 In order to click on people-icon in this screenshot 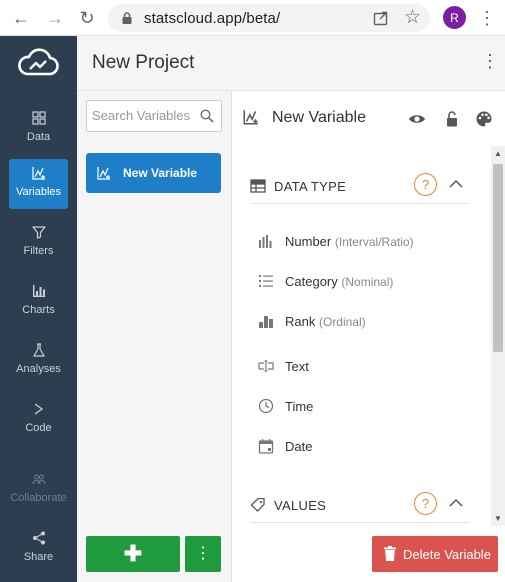, I will do `click(38, 479)`.